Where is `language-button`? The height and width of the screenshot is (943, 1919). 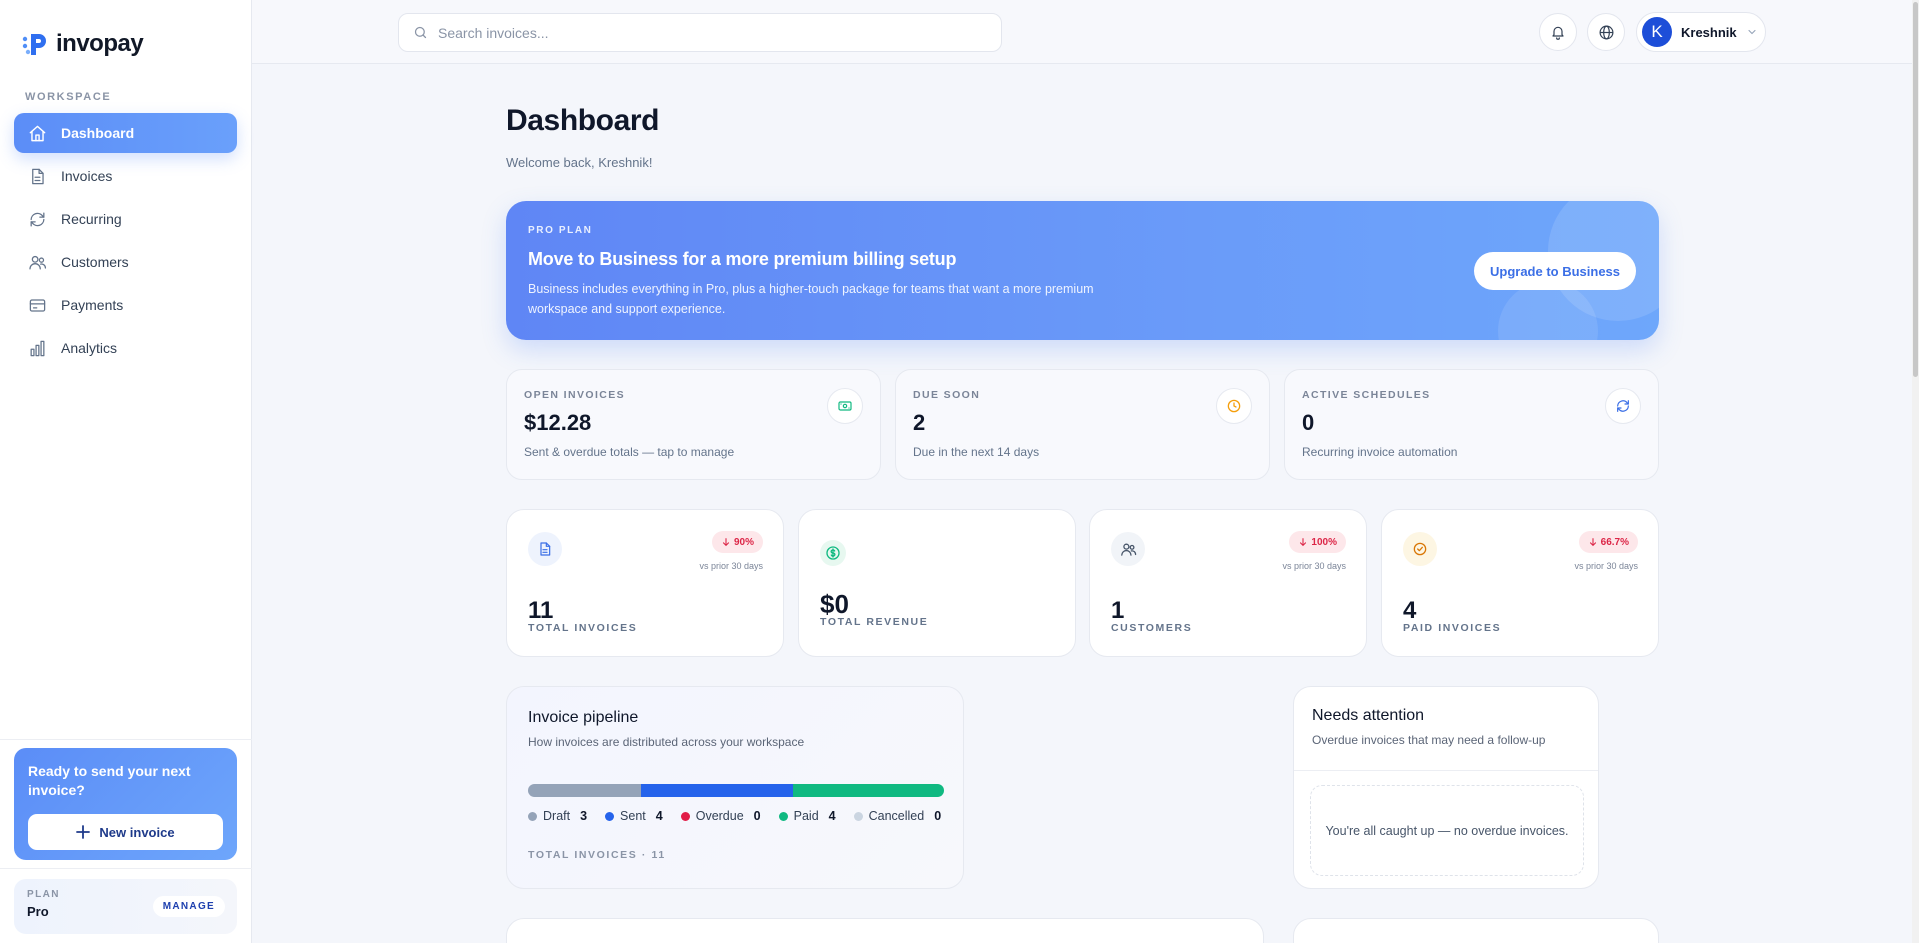
language-button is located at coordinates (1606, 32).